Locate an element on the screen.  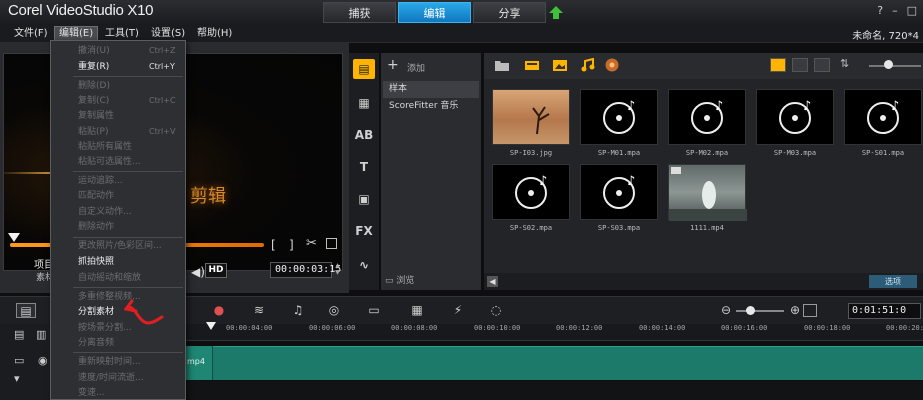
chapter-cue-icon: ▥ is located at coordinates (41, 334).